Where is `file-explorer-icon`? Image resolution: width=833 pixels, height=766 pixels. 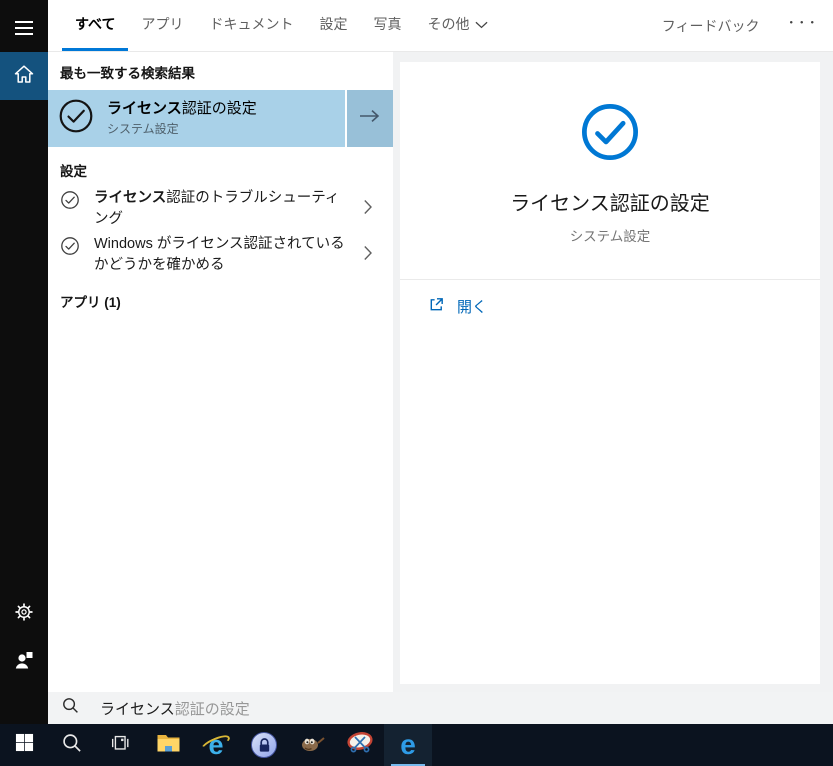 file-explorer-icon is located at coordinates (168, 745).